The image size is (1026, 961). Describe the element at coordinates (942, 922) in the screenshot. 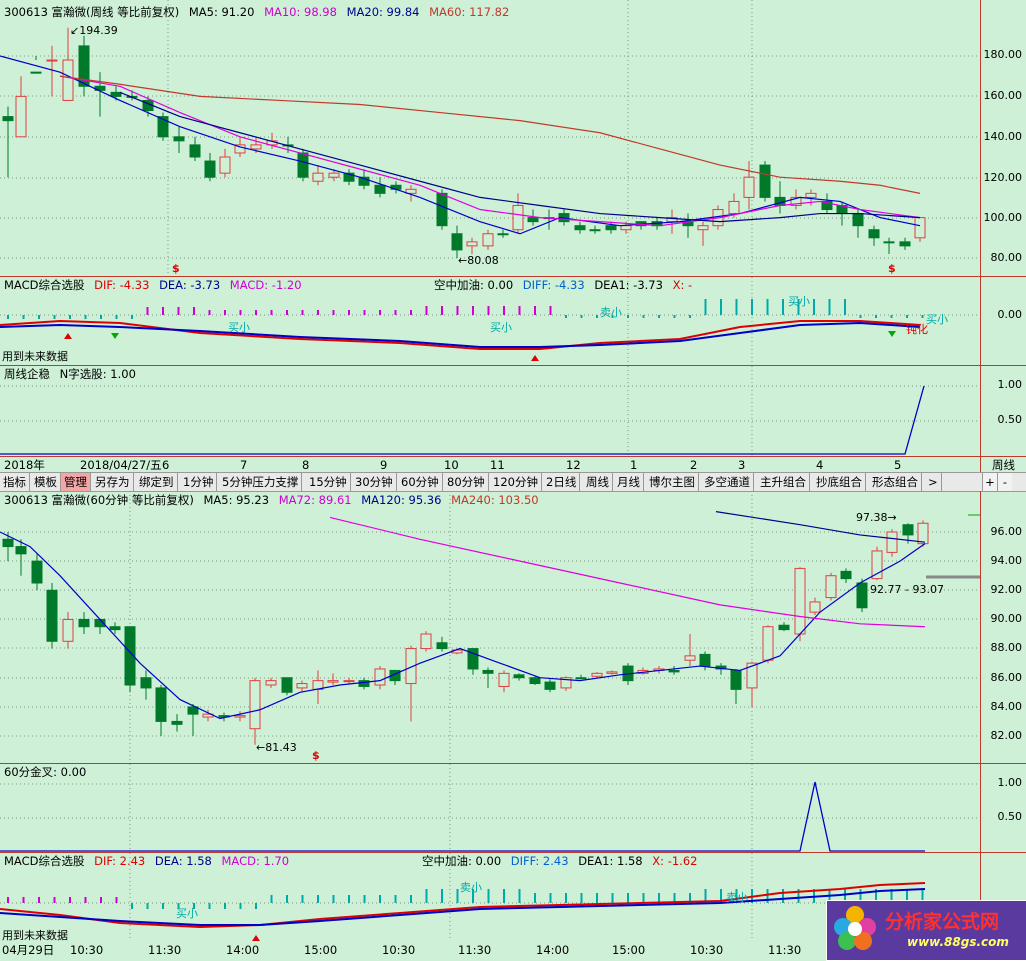

I see `logo-title: 分析家公式网` at that location.